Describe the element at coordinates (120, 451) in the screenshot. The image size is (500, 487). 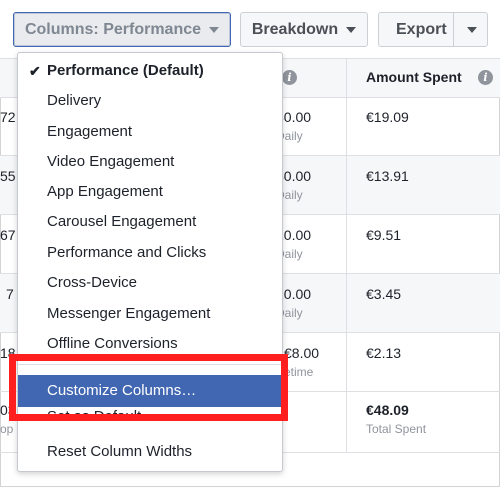
I see `menu-item-label: Reset Column Widths` at that location.